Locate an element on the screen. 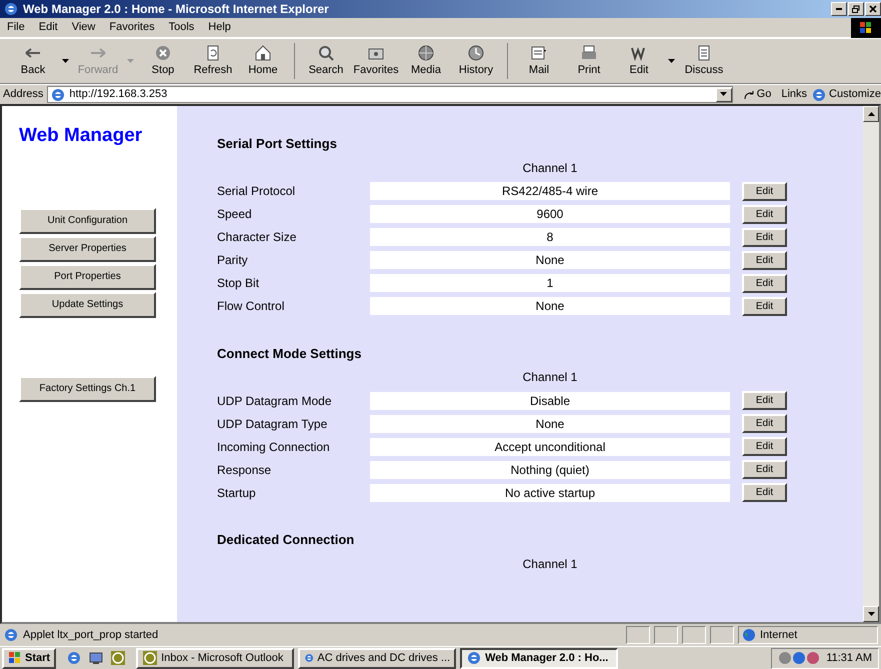 Image resolution: width=881 pixels, height=669 pixels. zone-label: Internet is located at coordinates (779, 635).